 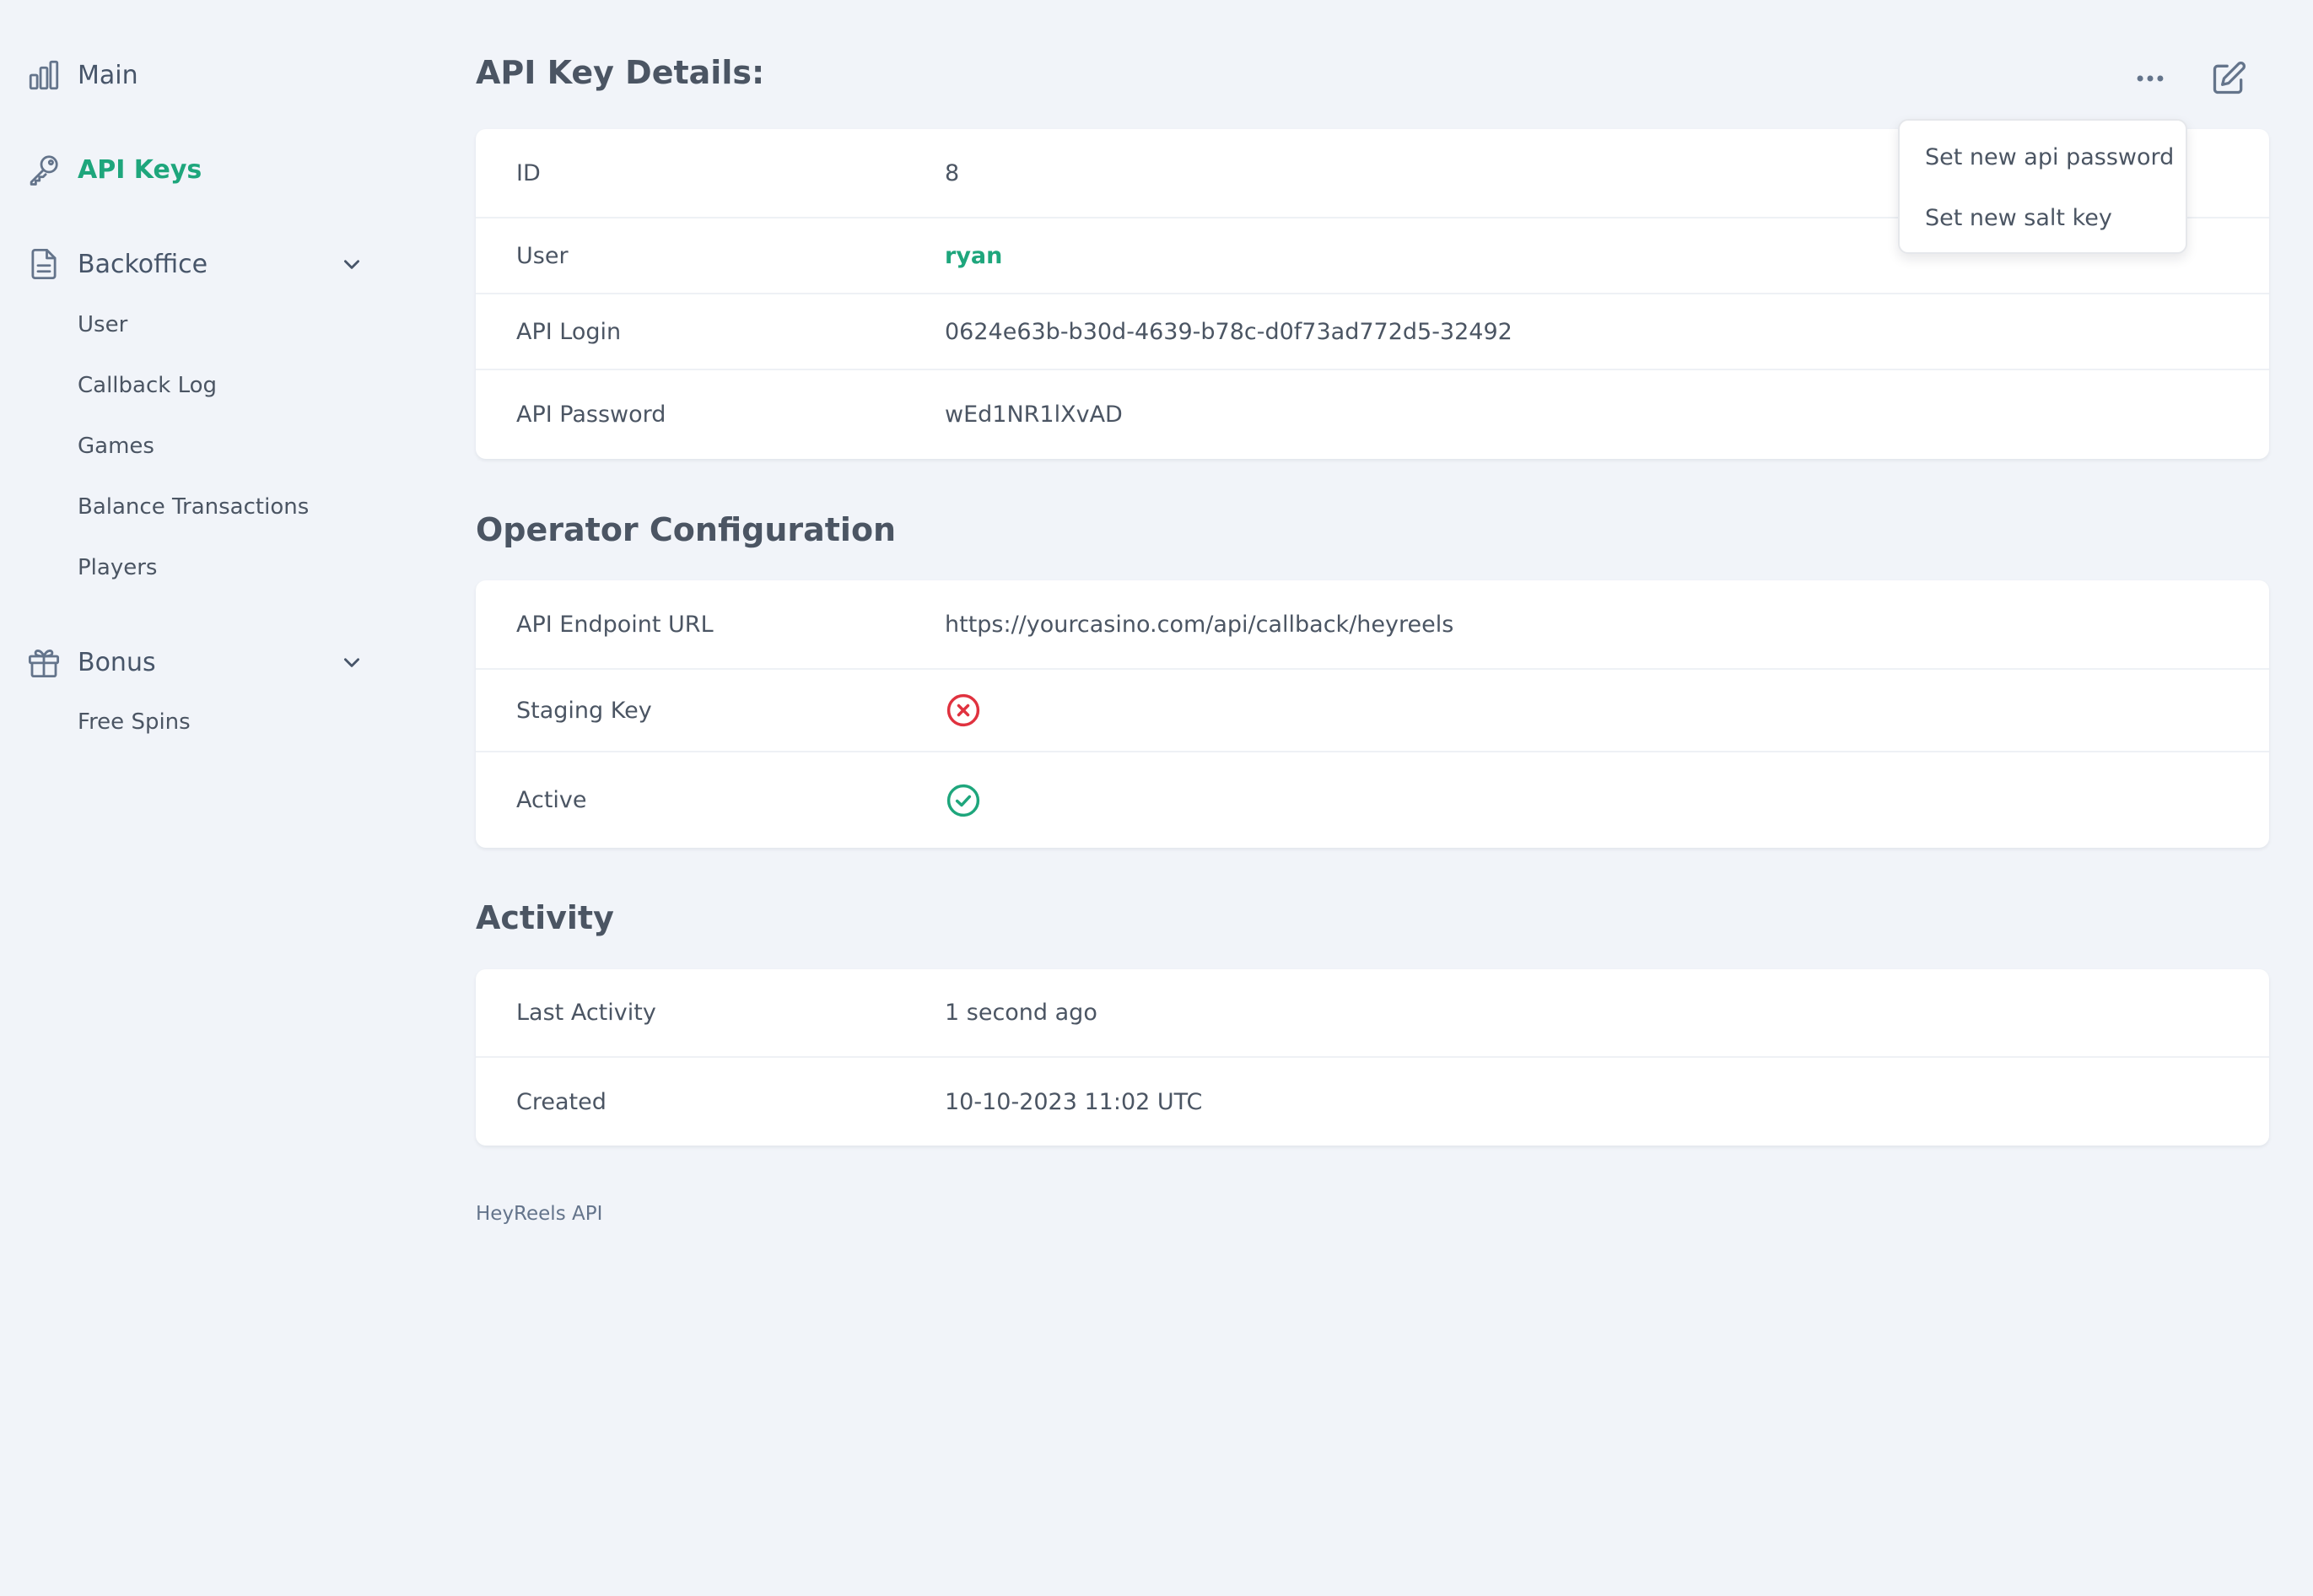 I want to click on document-icon, so click(x=43, y=264).